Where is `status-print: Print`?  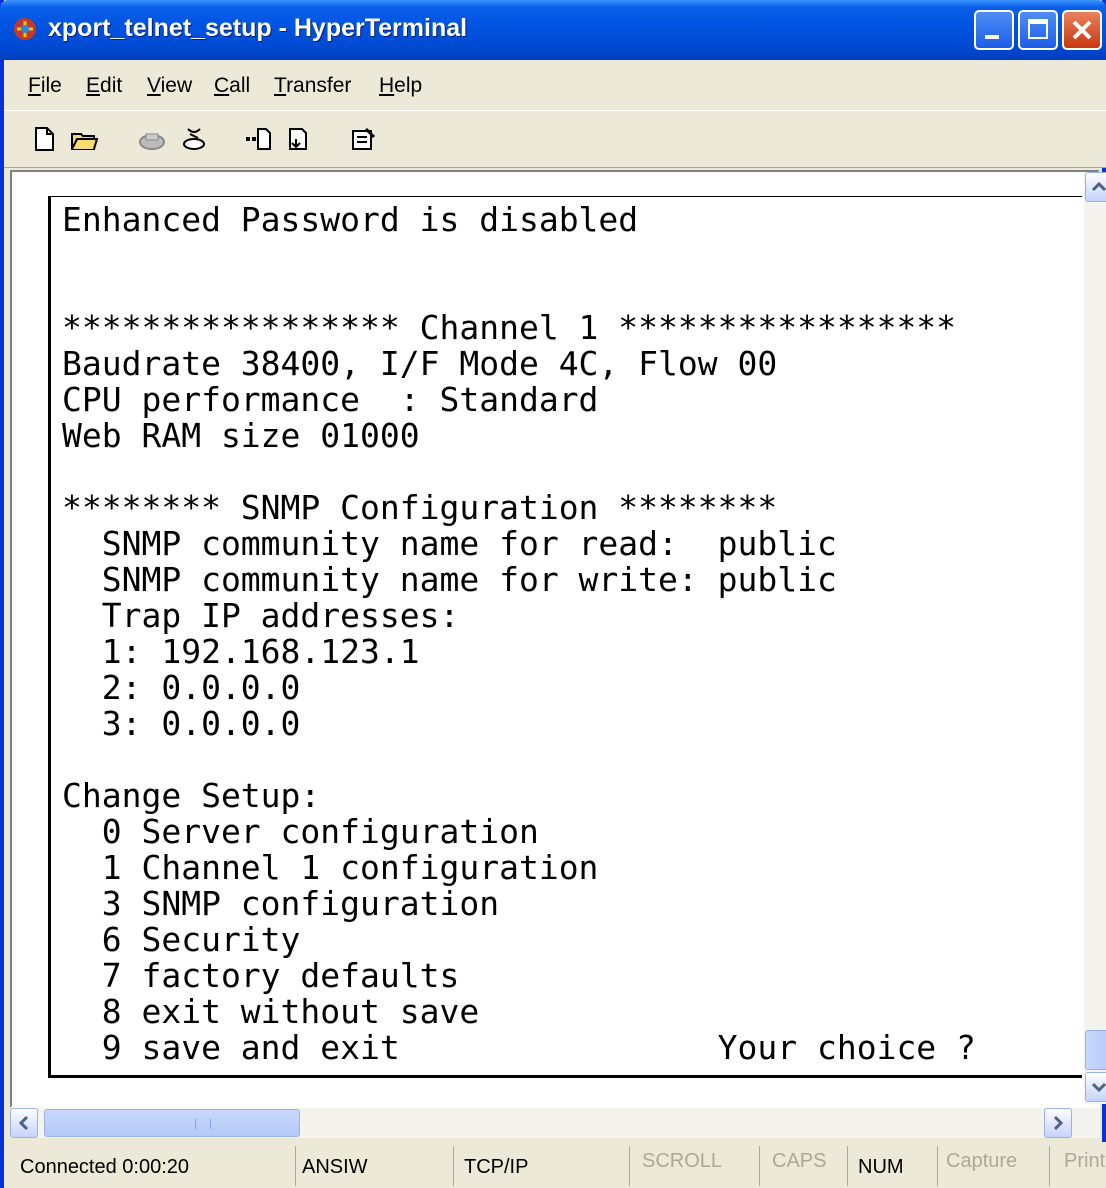 status-print: Print is located at coordinates (1085, 1161).